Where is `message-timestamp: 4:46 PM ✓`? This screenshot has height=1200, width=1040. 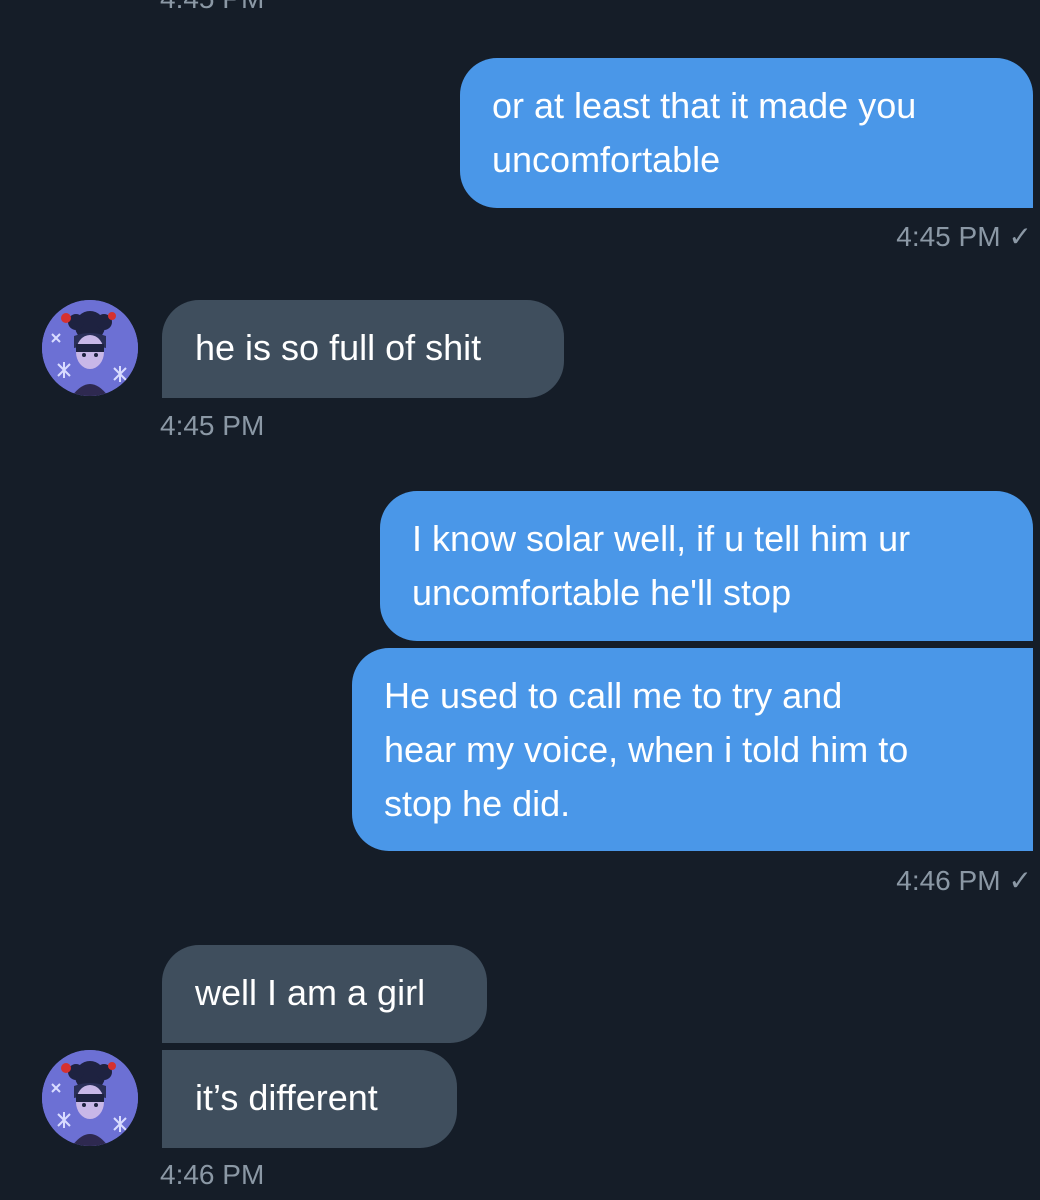 message-timestamp: 4:46 PM ✓ is located at coordinates (964, 880).